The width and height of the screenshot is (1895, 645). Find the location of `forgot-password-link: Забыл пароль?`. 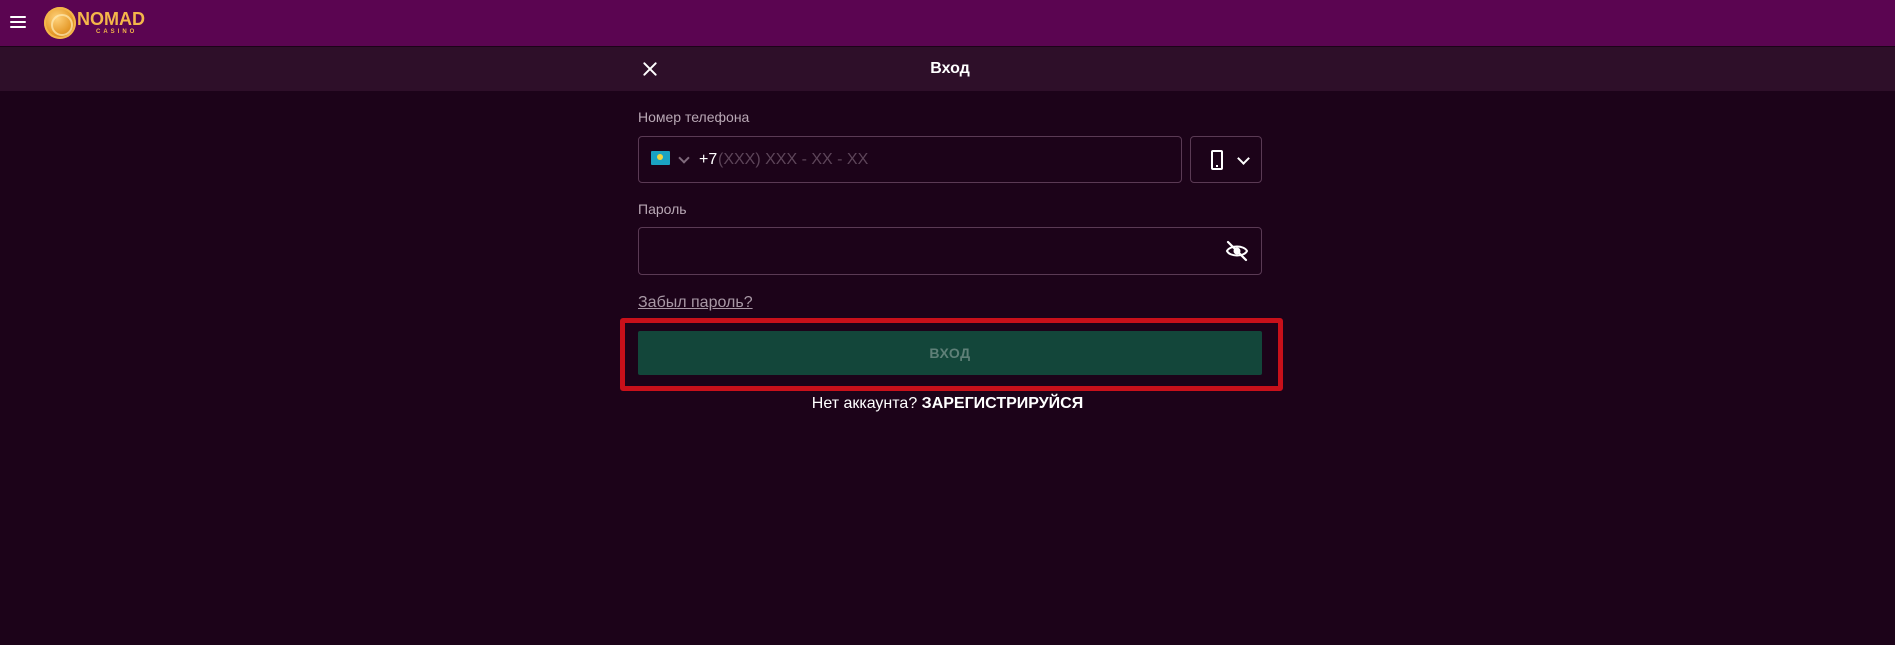

forgot-password-link: Забыл пароль? is located at coordinates (695, 303).